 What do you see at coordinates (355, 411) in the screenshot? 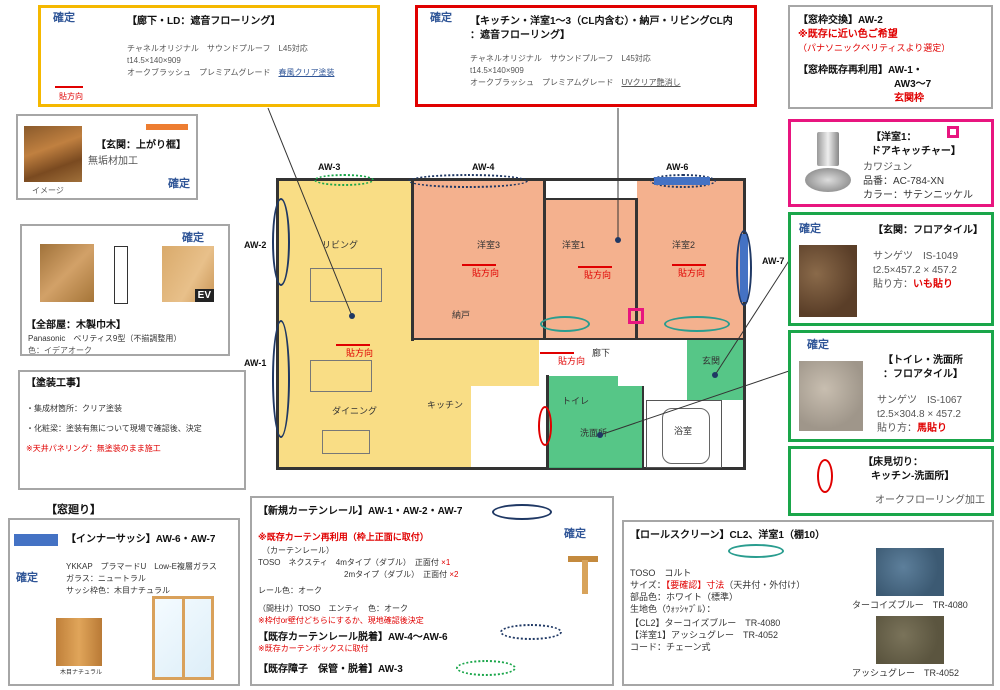
I see `label-dining: ダイニング` at bounding box center [355, 411].